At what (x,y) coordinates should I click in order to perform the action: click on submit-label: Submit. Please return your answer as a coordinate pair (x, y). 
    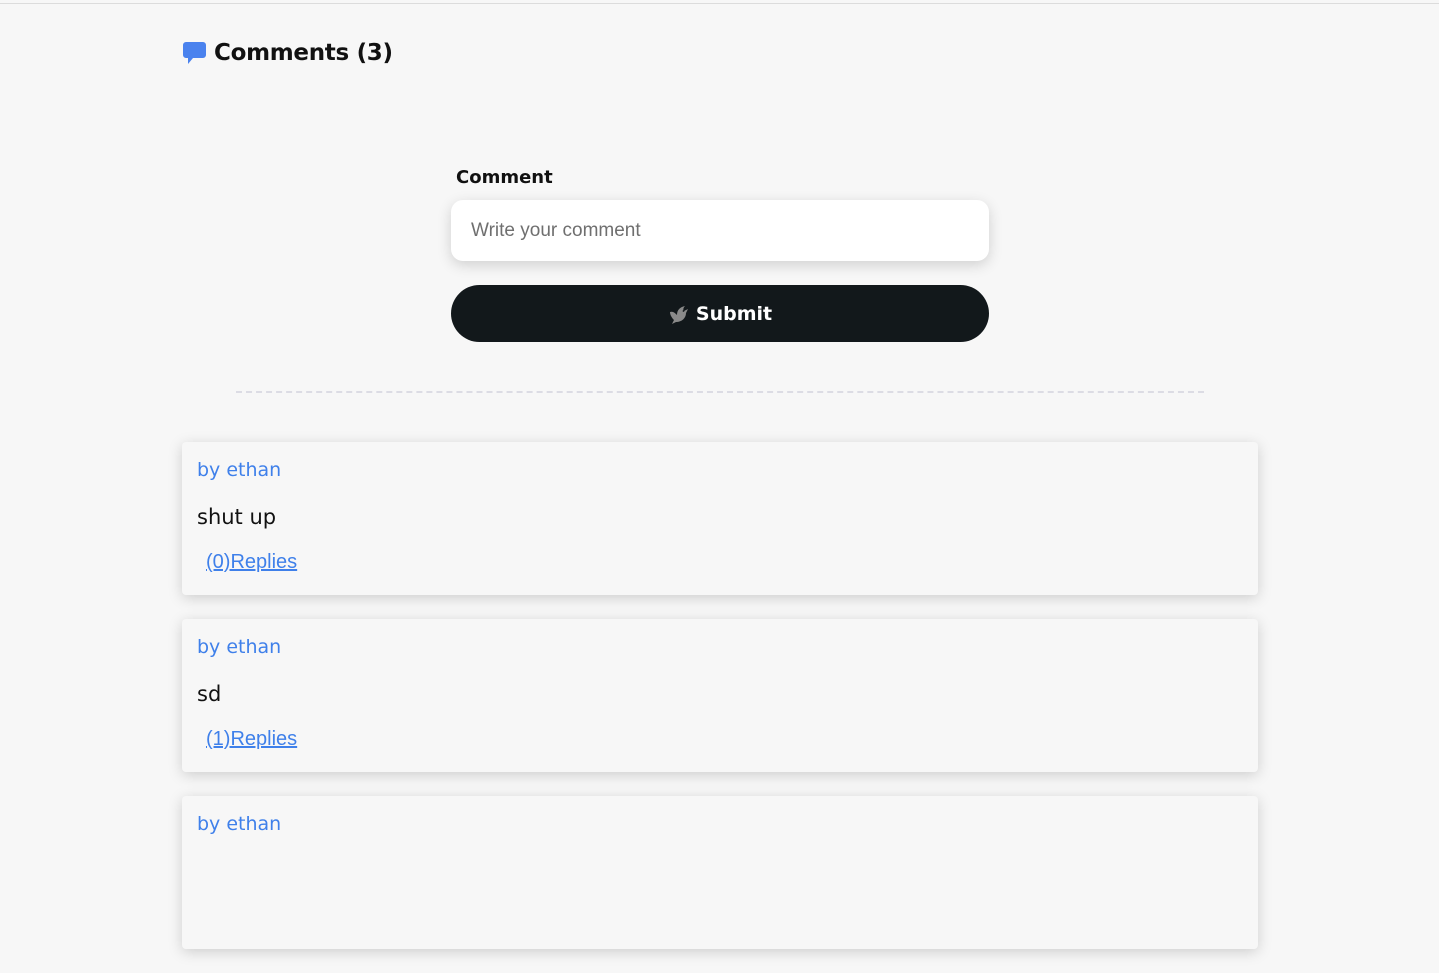
    Looking at the image, I should click on (734, 313).